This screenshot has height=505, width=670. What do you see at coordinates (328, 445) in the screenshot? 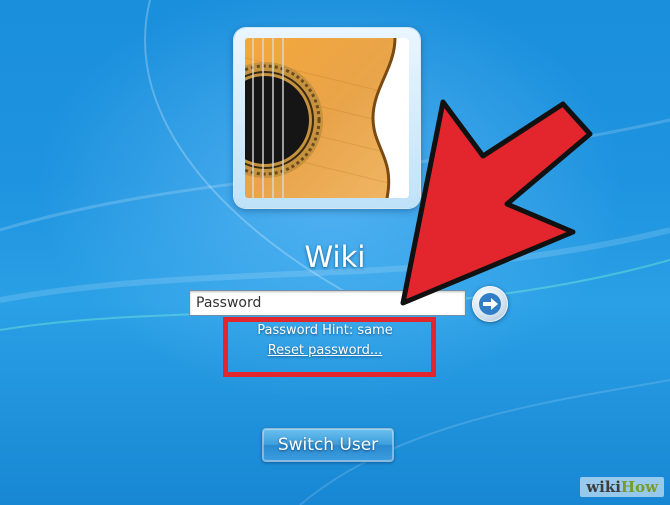
I see `switch-user-button: Switch User` at bounding box center [328, 445].